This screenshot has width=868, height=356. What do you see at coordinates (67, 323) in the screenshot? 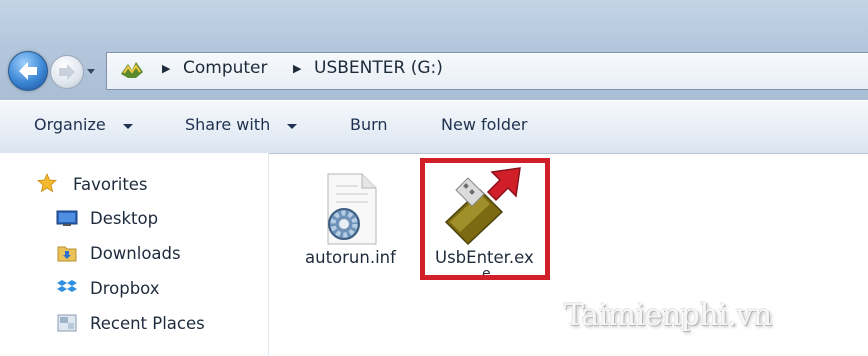
I see `recent-places-icon` at bounding box center [67, 323].